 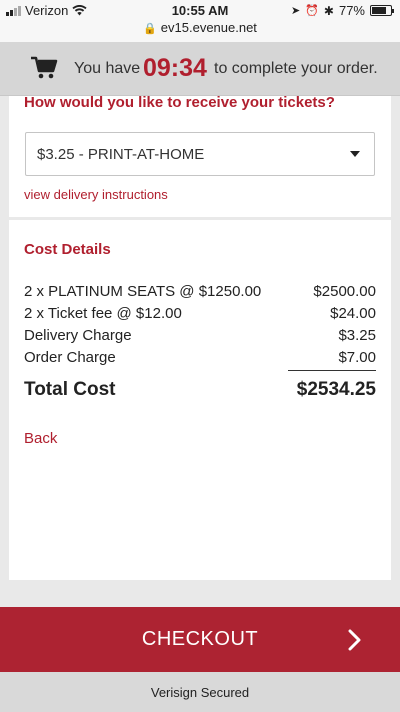 I want to click on cost-line-amount: $2500.00, so click(x=344, y=291).